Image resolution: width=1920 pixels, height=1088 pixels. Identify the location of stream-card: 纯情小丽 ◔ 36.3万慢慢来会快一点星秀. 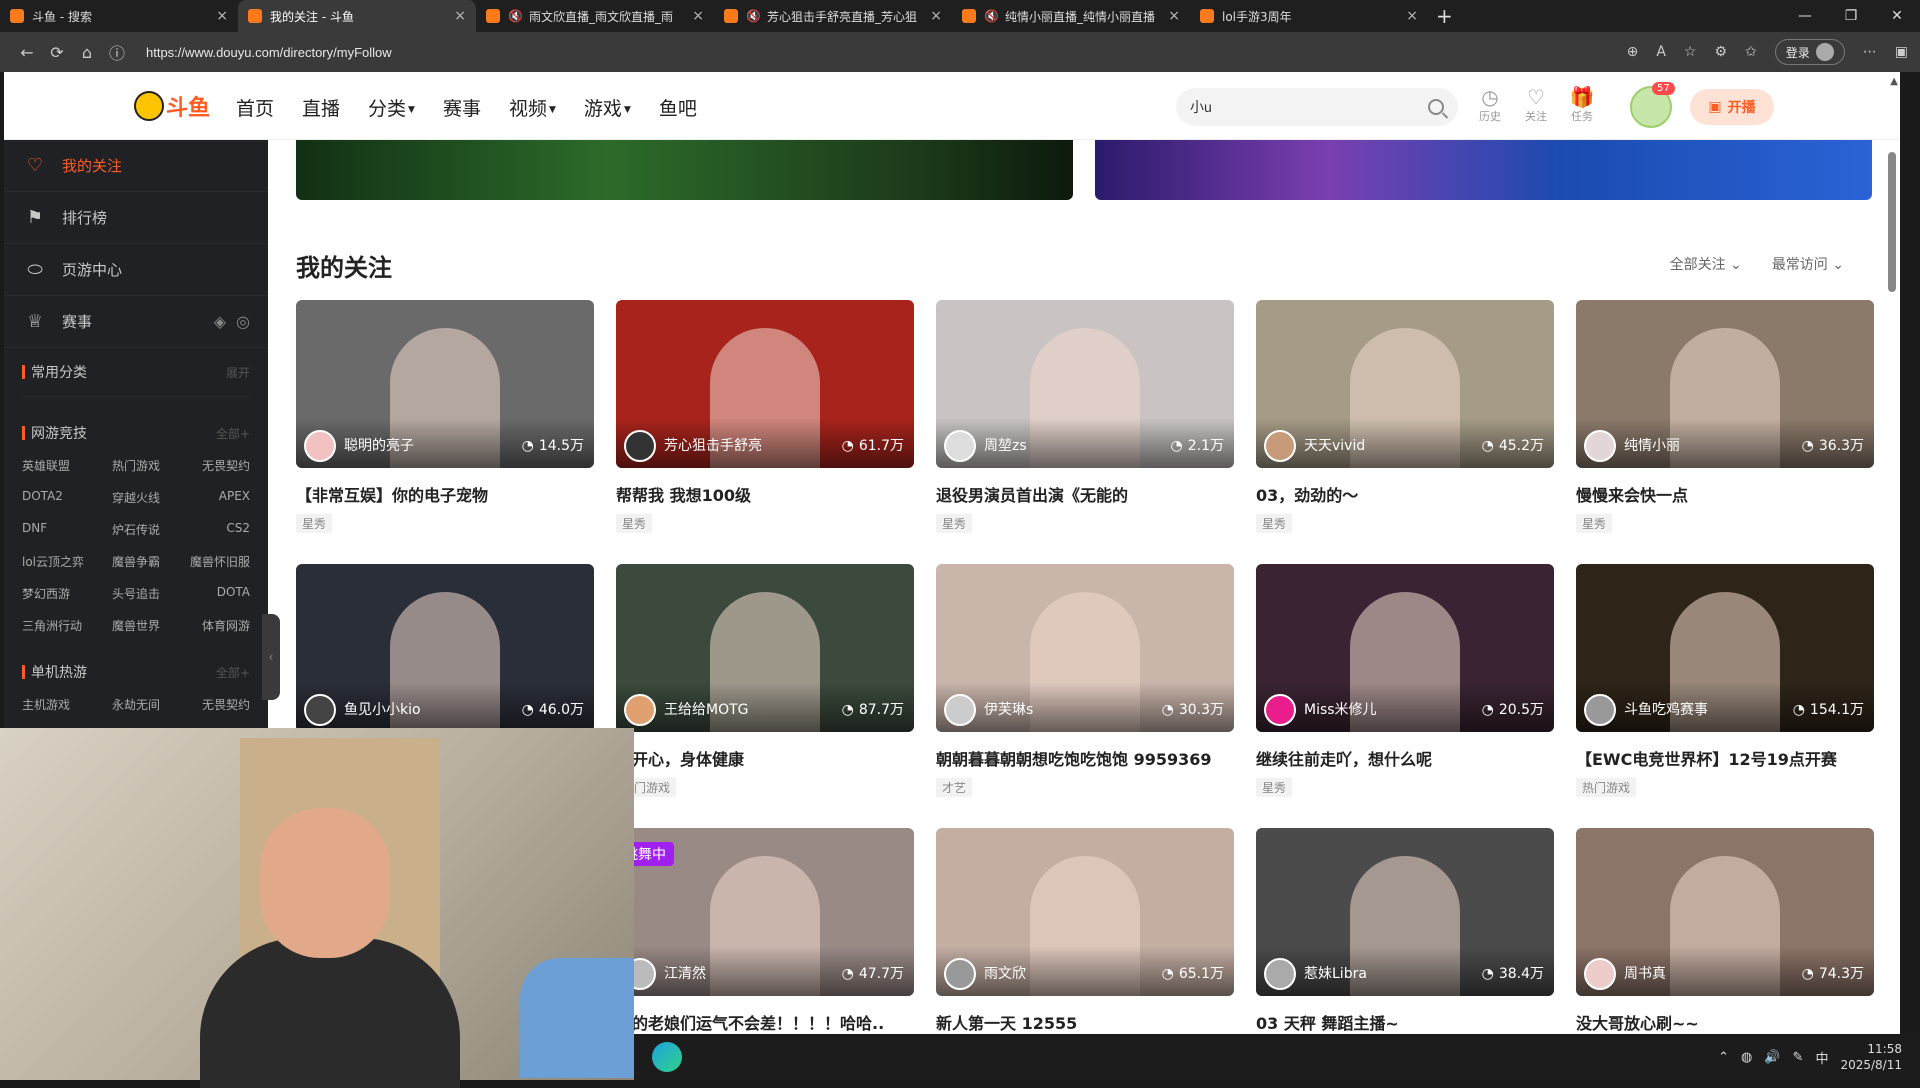
(1725, 419).